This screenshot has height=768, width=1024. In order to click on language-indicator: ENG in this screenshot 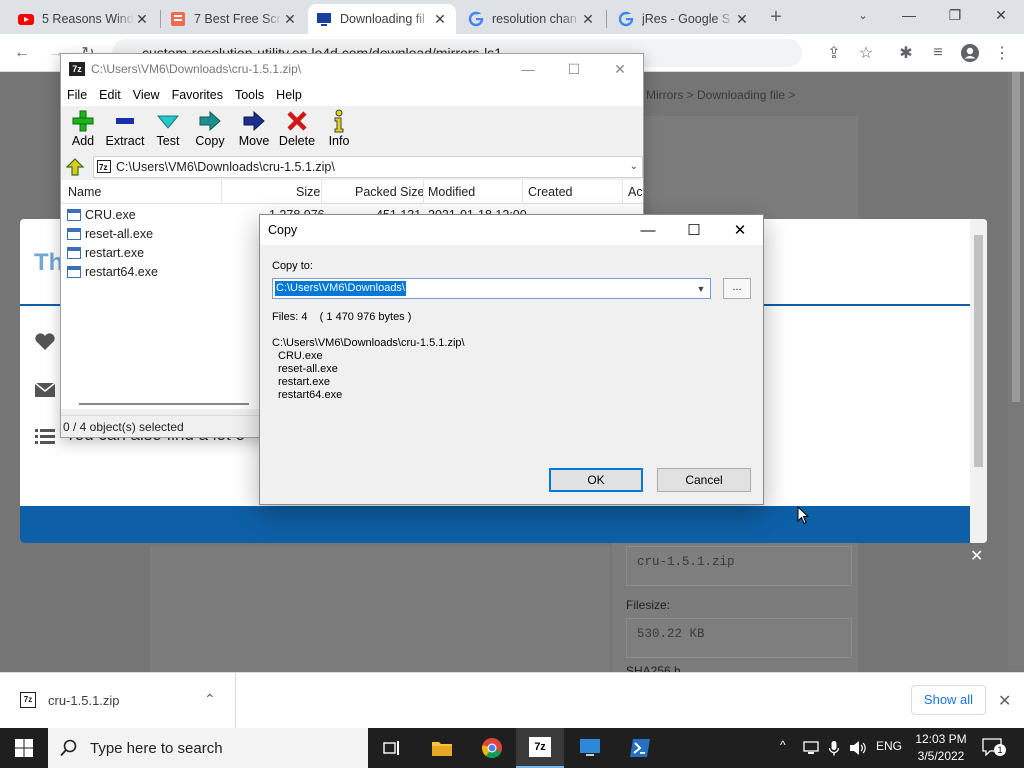, I will do `click(889, 746)`.